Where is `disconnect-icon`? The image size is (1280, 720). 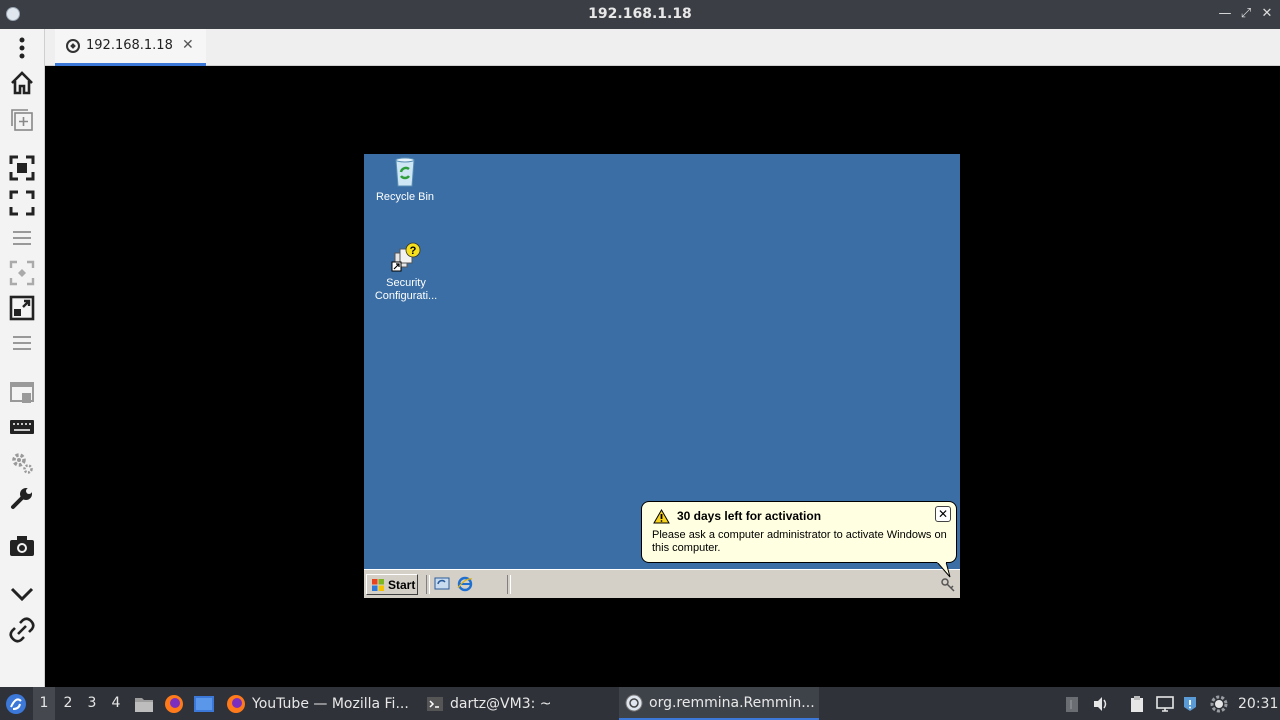 disconnect-icon is located at coordinates (22, 630).